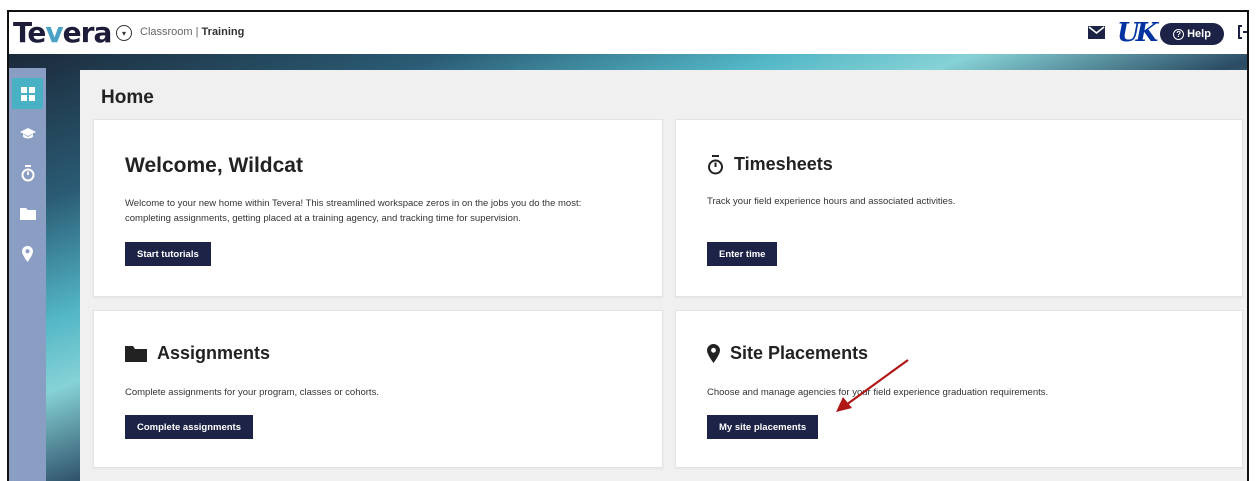 The image size is (1256, 481). I want to click on top-bar: Tevera ▾ Classroom | Training UK ? Help, so click(628, 33).